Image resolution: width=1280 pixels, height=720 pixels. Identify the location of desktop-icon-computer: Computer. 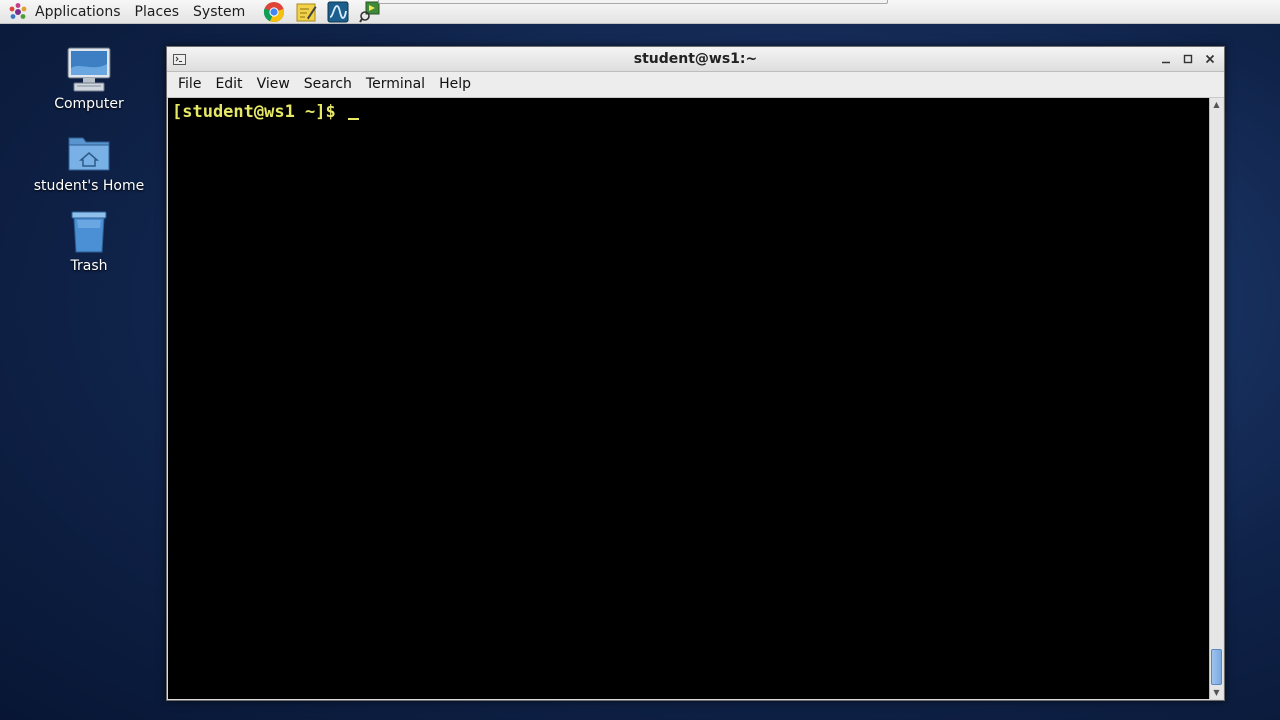
(89, 79).